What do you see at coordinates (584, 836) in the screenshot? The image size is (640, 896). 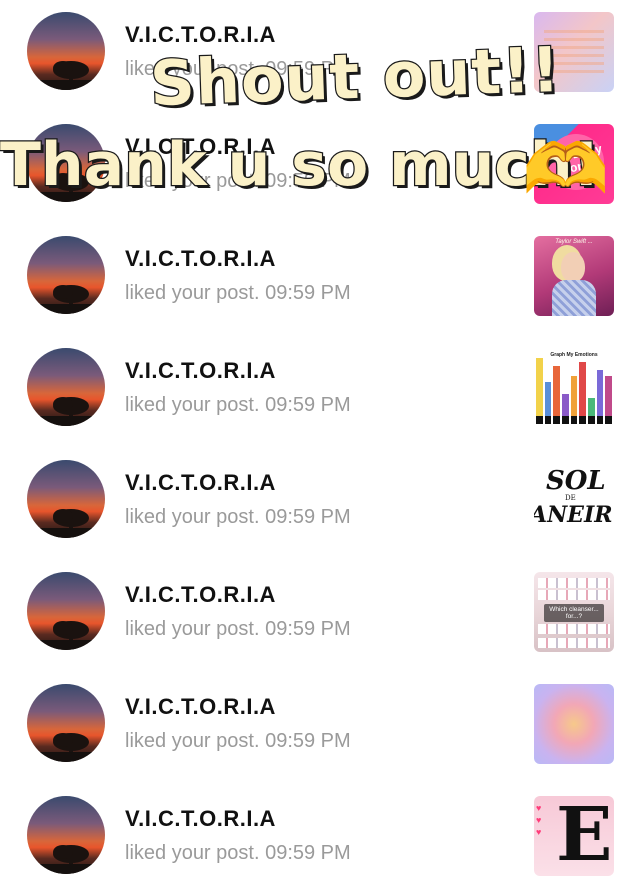 I see `thumbnail-letter: E` at bounding box center [584, 836].